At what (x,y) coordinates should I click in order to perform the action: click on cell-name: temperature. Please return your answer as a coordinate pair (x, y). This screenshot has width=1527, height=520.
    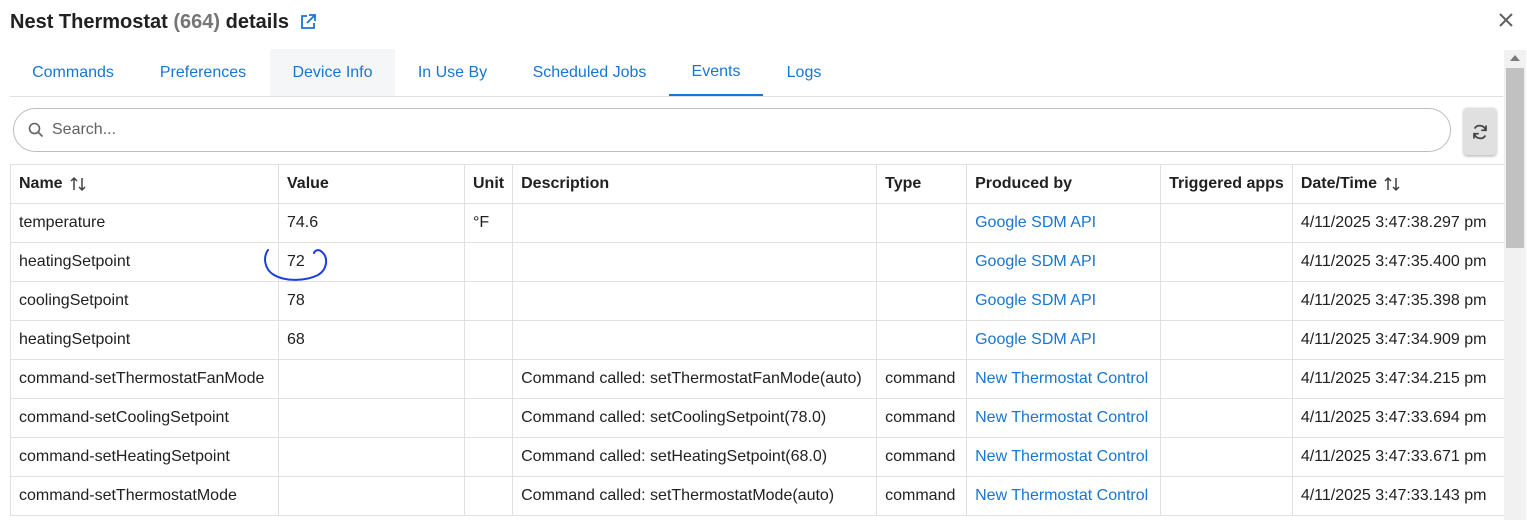
    Looking at the image, I should click on (144, 223).